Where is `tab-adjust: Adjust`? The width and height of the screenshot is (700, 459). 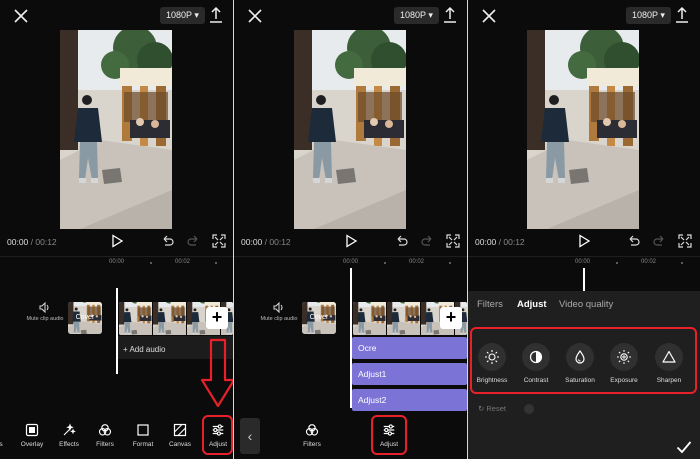 tab-adjust: Adjust is located at coordinates (532, 304).